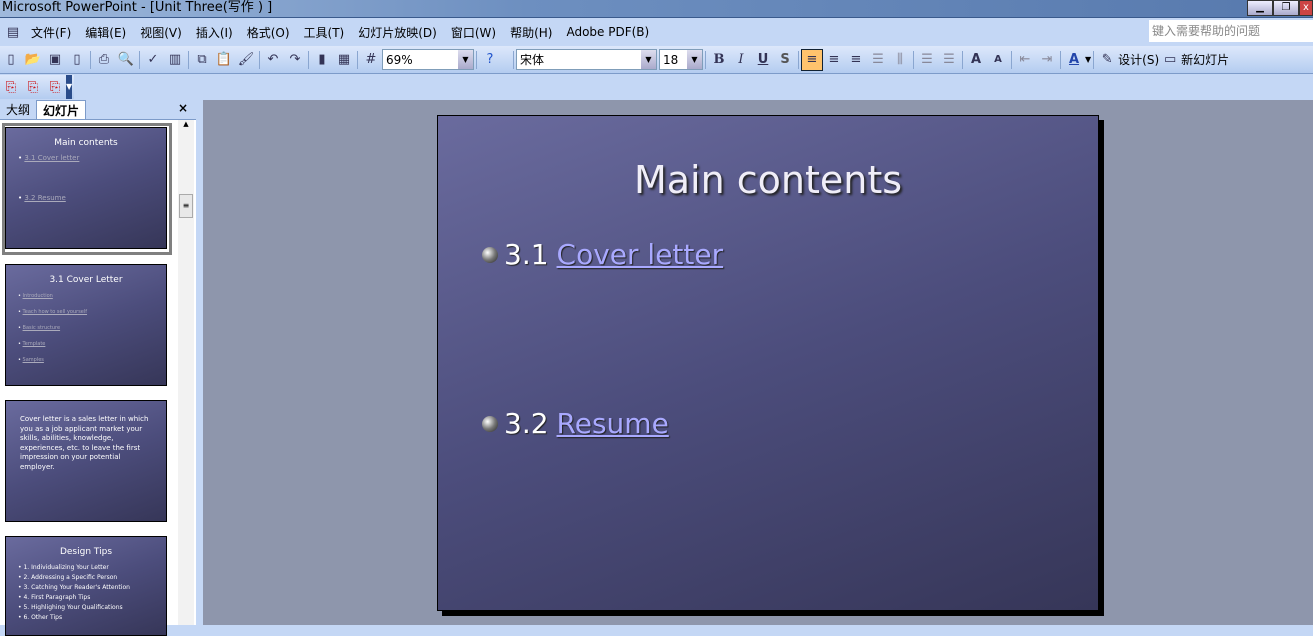  What do you see at coordinates (45, 198) in the screenshot?
I see `thumb-link: 3.2 Resume` at bounding box center [45, 198].